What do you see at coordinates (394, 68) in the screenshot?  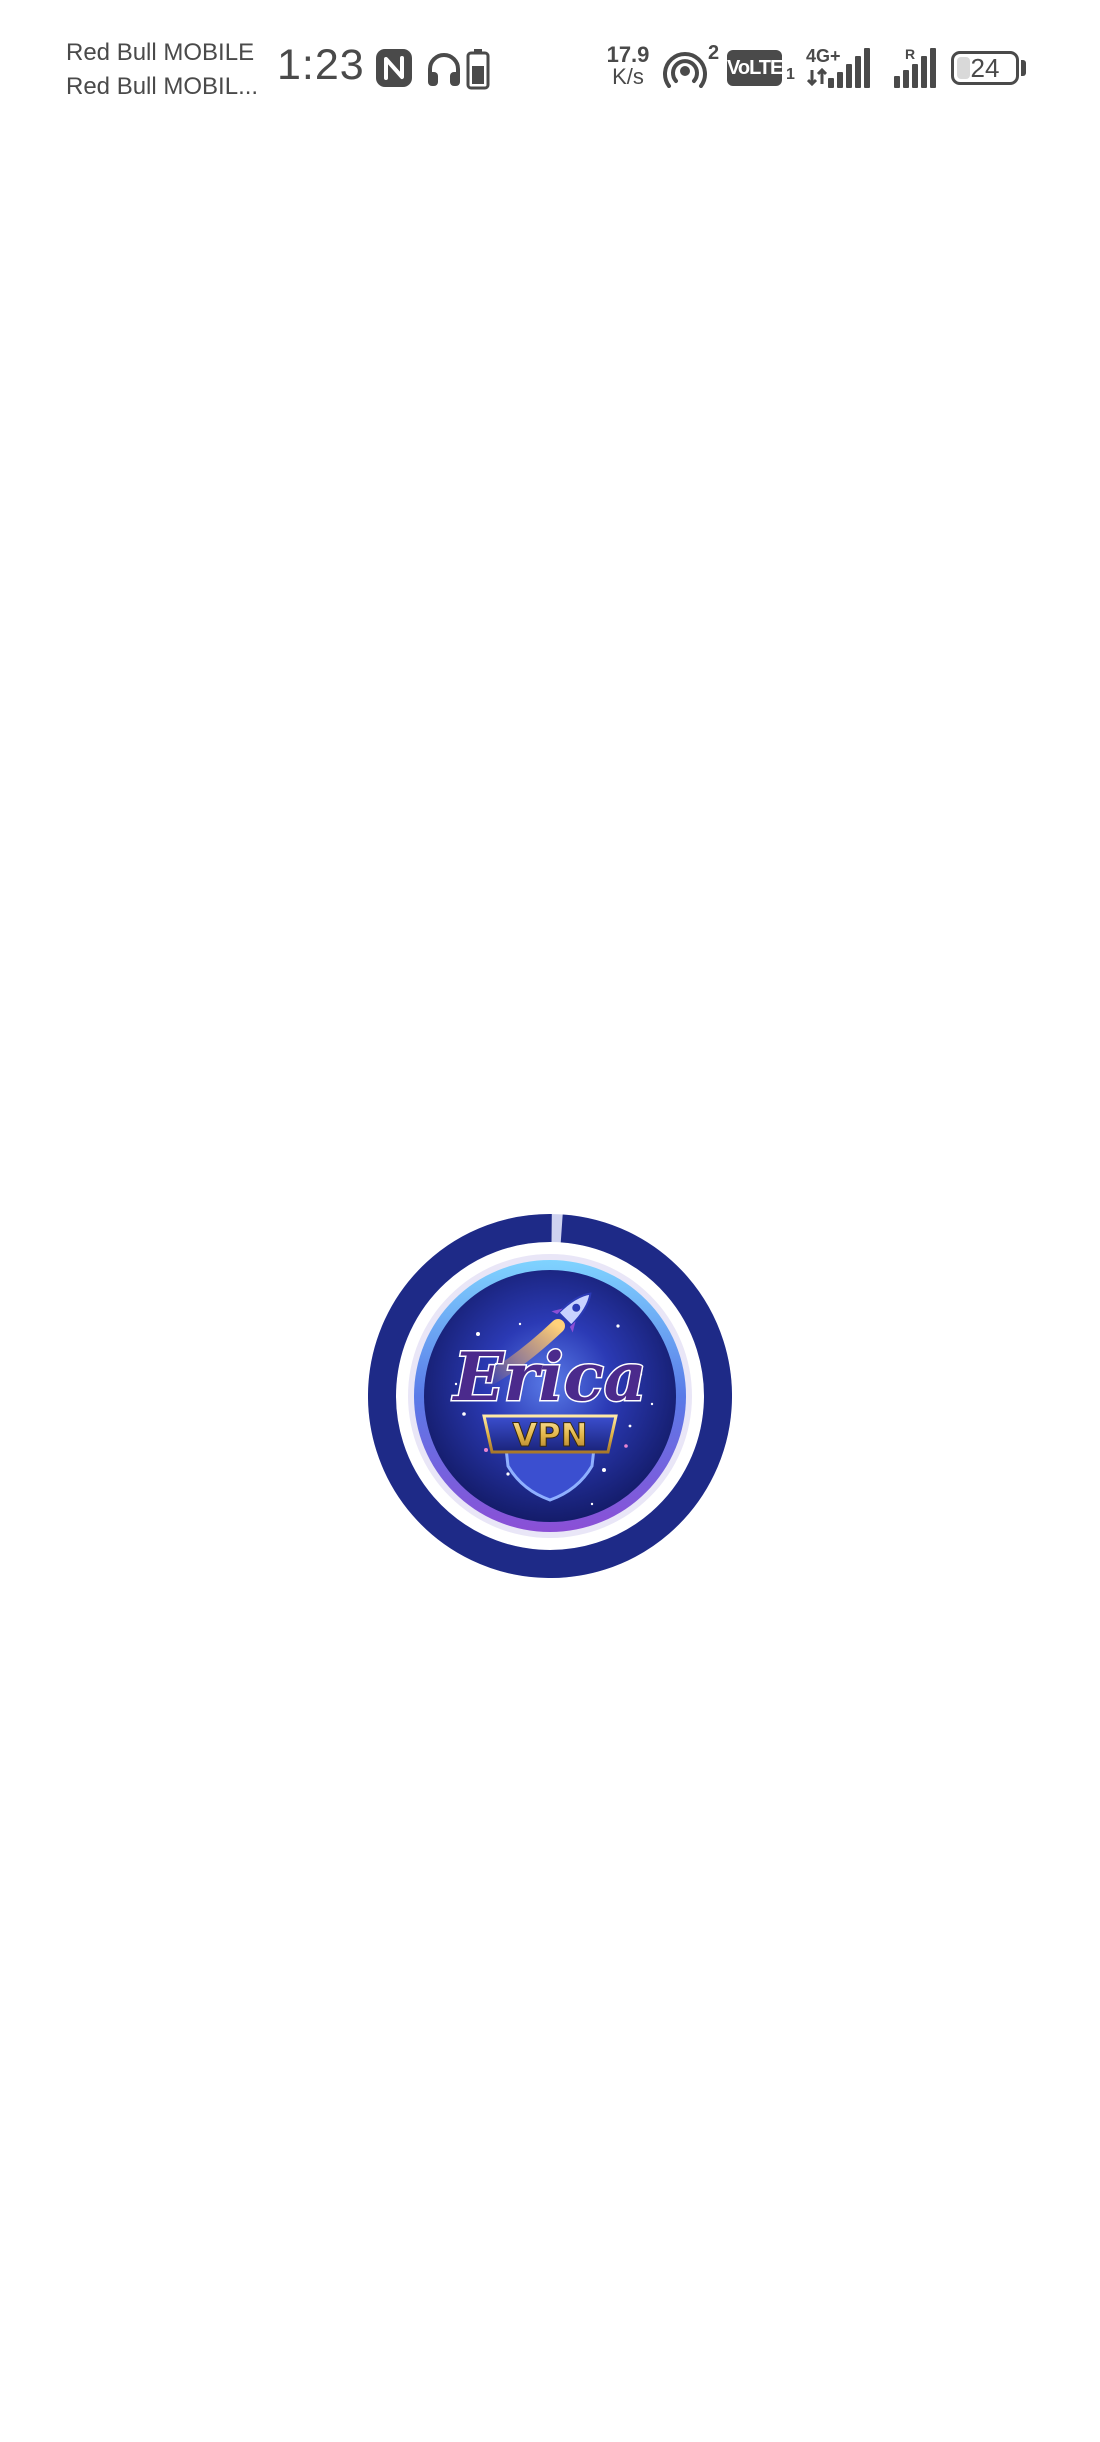 I see `nfc-icon` at bounding box center [394, 68].